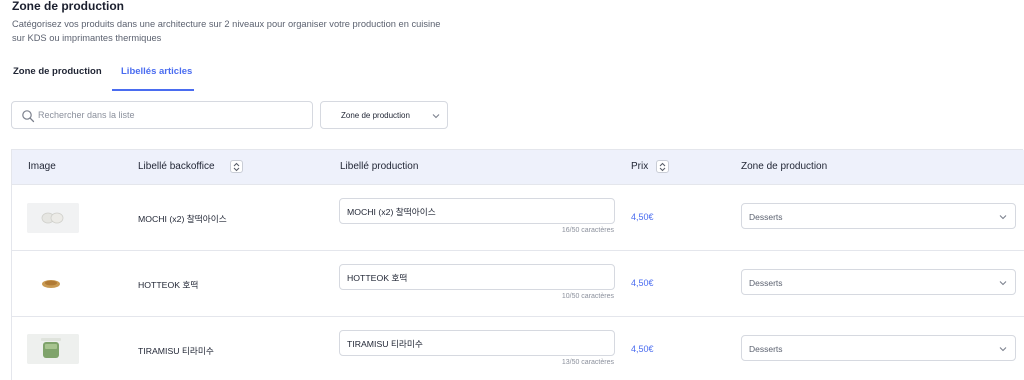 This screenshot has height=380, width=1024. Describe the element at coordinates (587, 296) in the screenshot. I see `character-counter: 10/50 caractères` at that location.